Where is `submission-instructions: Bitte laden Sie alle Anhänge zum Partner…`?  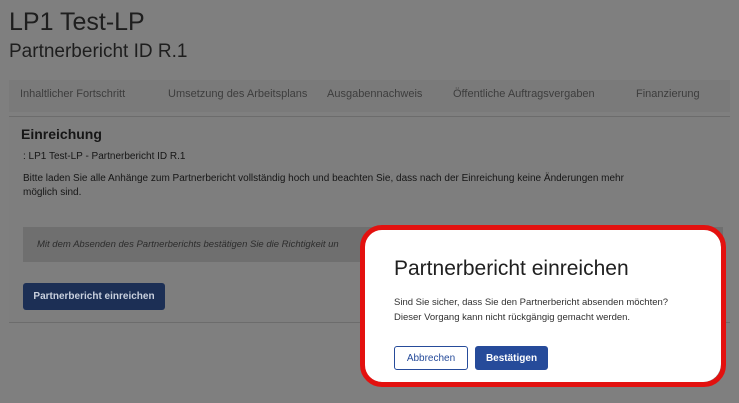
submission-instructions: Bitte laden Sie alle Anhänge zum Partner… is located at coordinates (323, 185).